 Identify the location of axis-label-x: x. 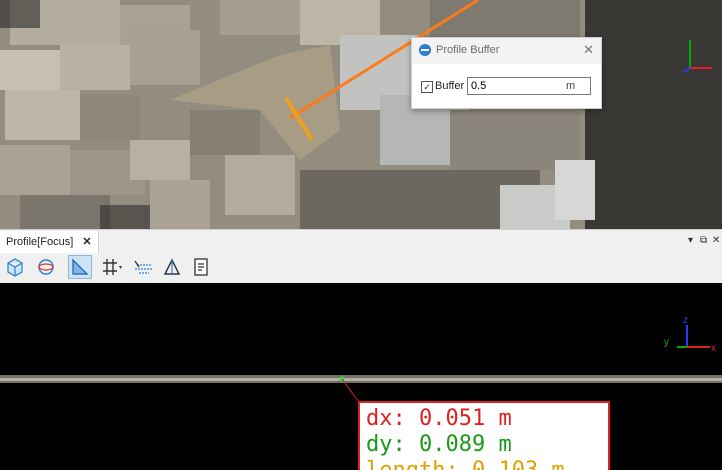
(713, 348).